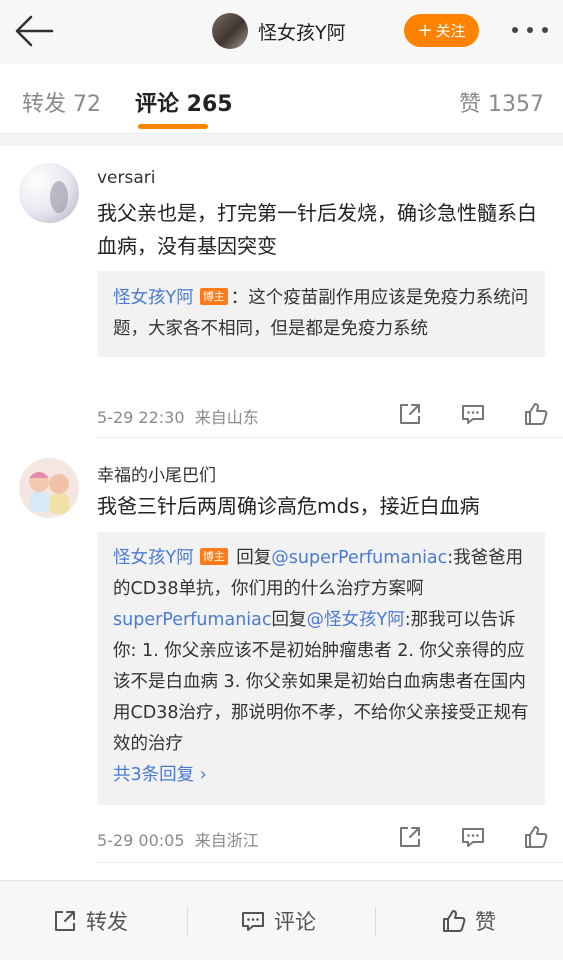  I want to click on comment-meta: 5-29 22:30 来自山东, so click(178, 416).